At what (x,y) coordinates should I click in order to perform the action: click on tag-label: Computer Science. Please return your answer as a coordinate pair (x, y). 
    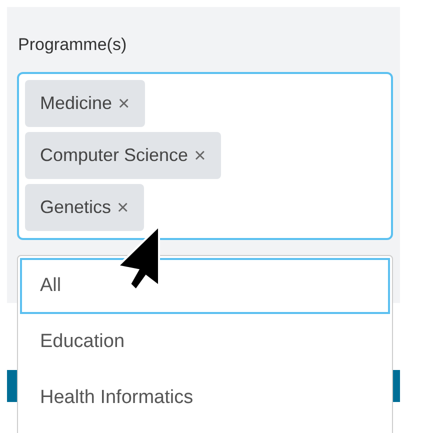
    Looking at the image, I should click on (114, 155).